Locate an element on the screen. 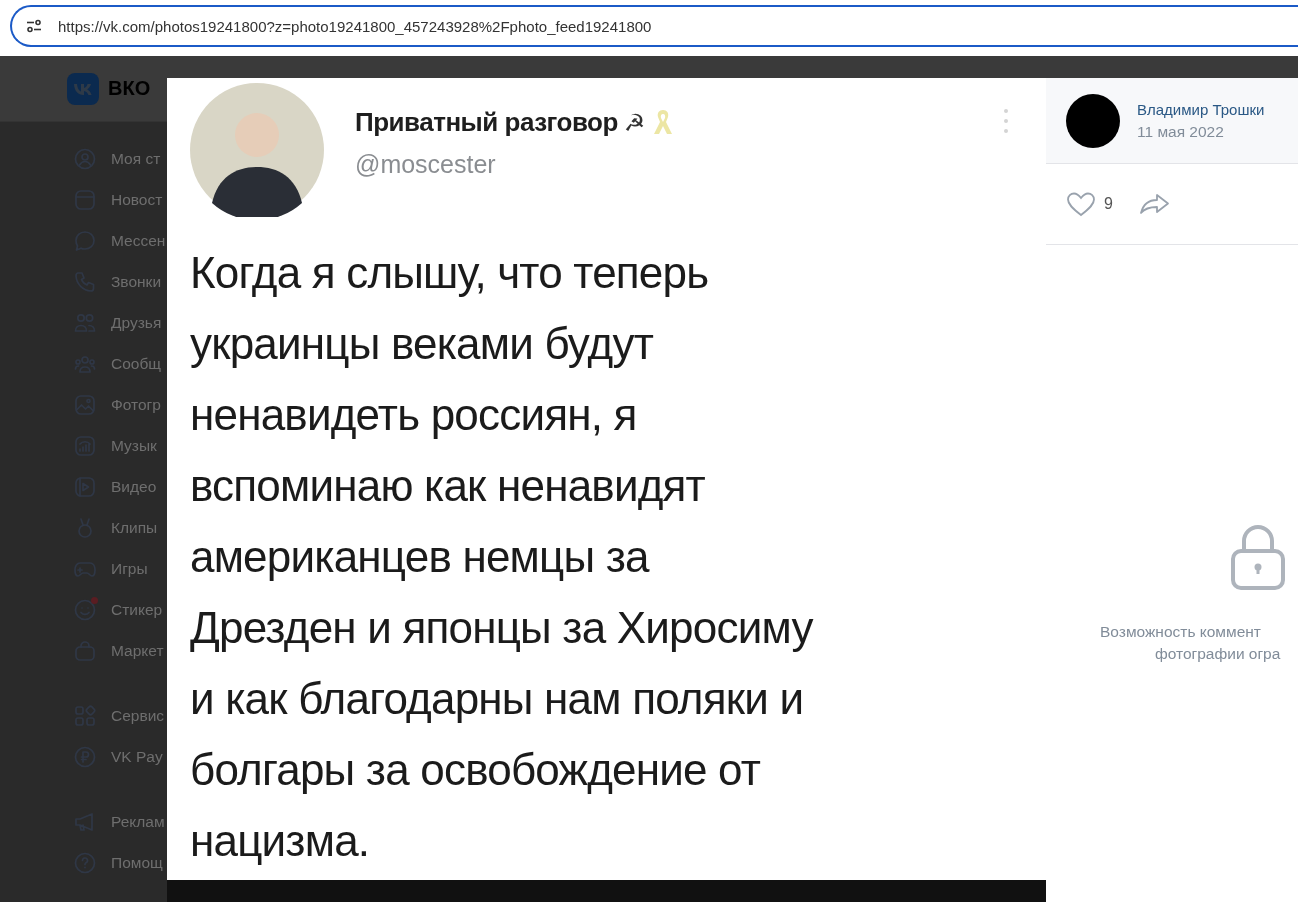 This screenshot has height=902, width=1298. lock-icon is located at coordinates (1258, 557).